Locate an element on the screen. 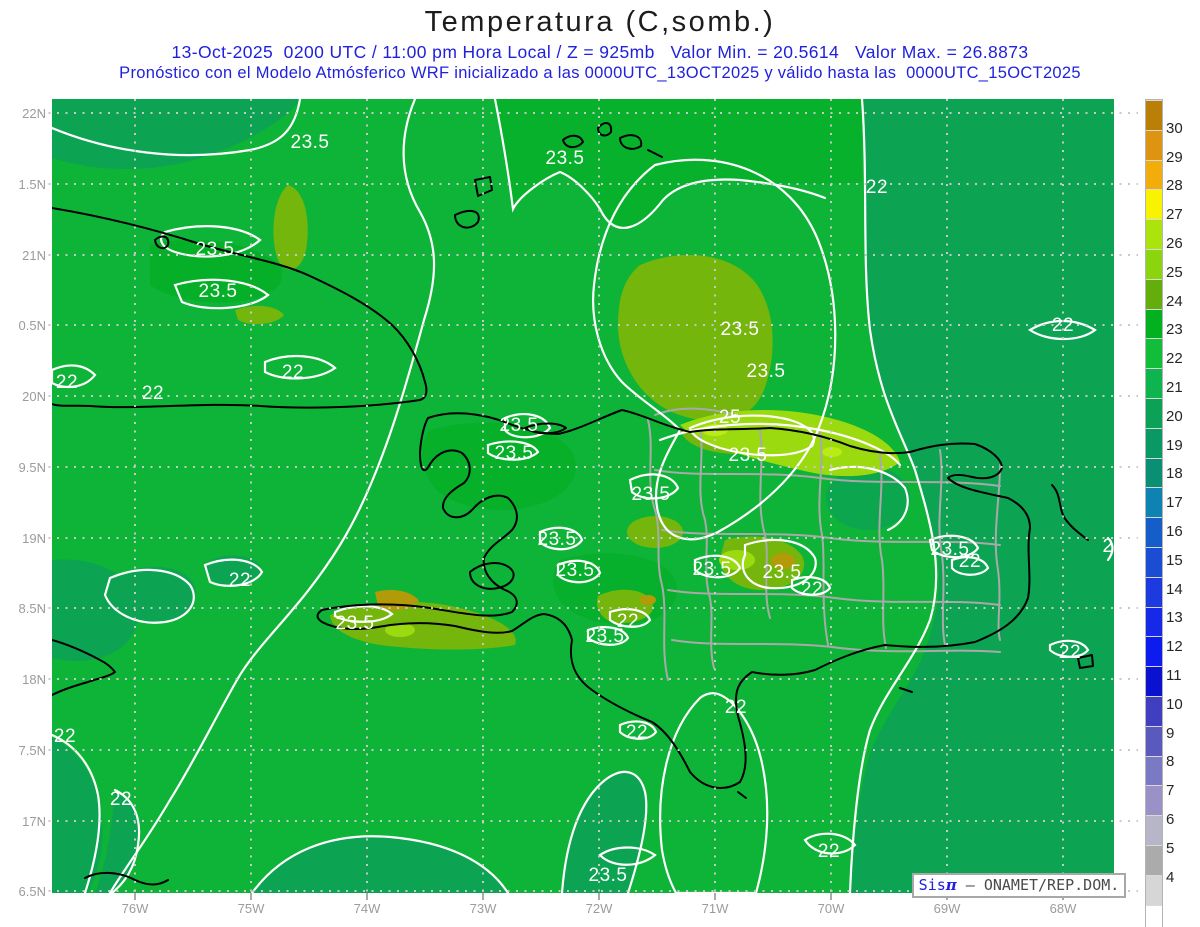 This screenshot has width=1200, height=927. lon-tick-label: 72W is located at coordinates (599, 908).